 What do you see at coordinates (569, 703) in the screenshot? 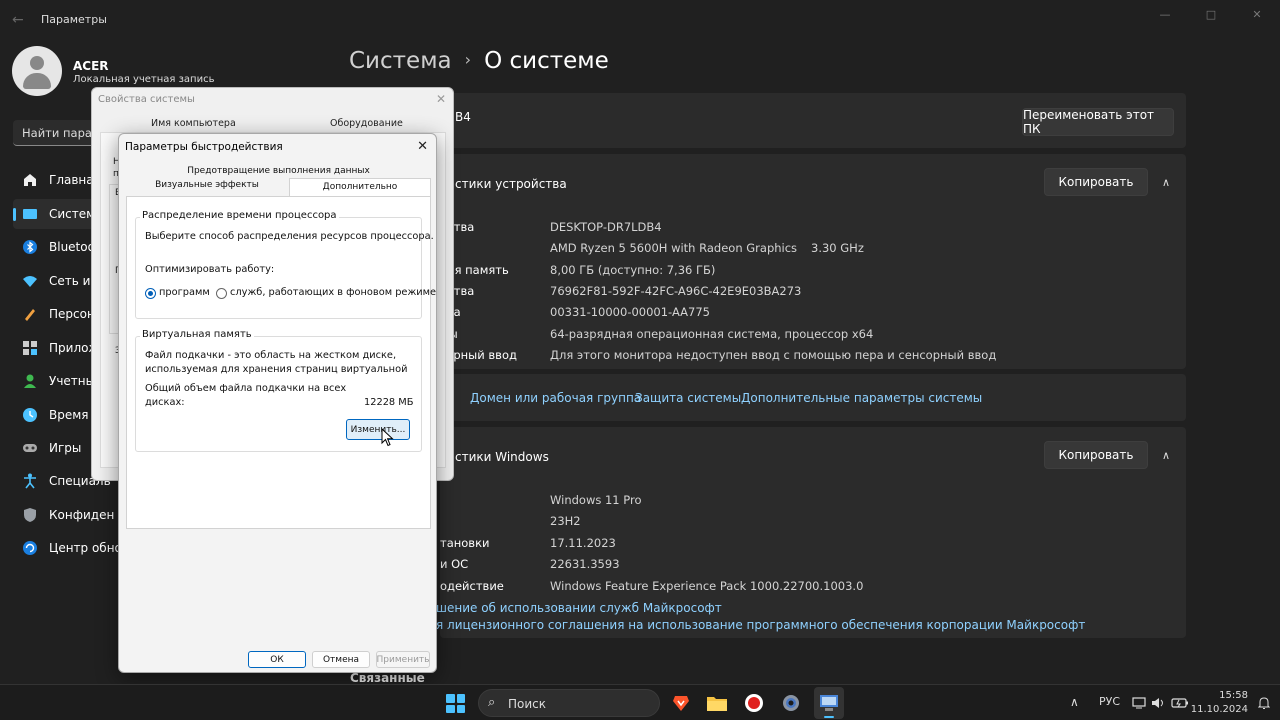
I see `taskbar-search: ⌕ Поиск` at bounding box center [569, 703].